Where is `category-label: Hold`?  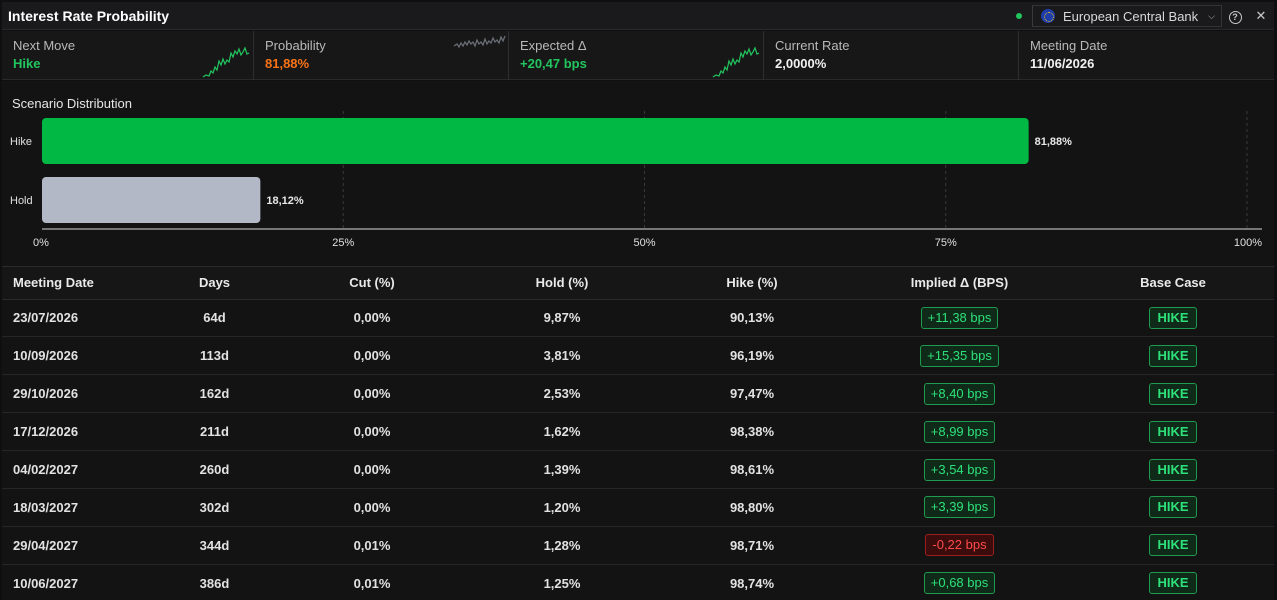 category-label: Hold is located at coordinates (21, 201).